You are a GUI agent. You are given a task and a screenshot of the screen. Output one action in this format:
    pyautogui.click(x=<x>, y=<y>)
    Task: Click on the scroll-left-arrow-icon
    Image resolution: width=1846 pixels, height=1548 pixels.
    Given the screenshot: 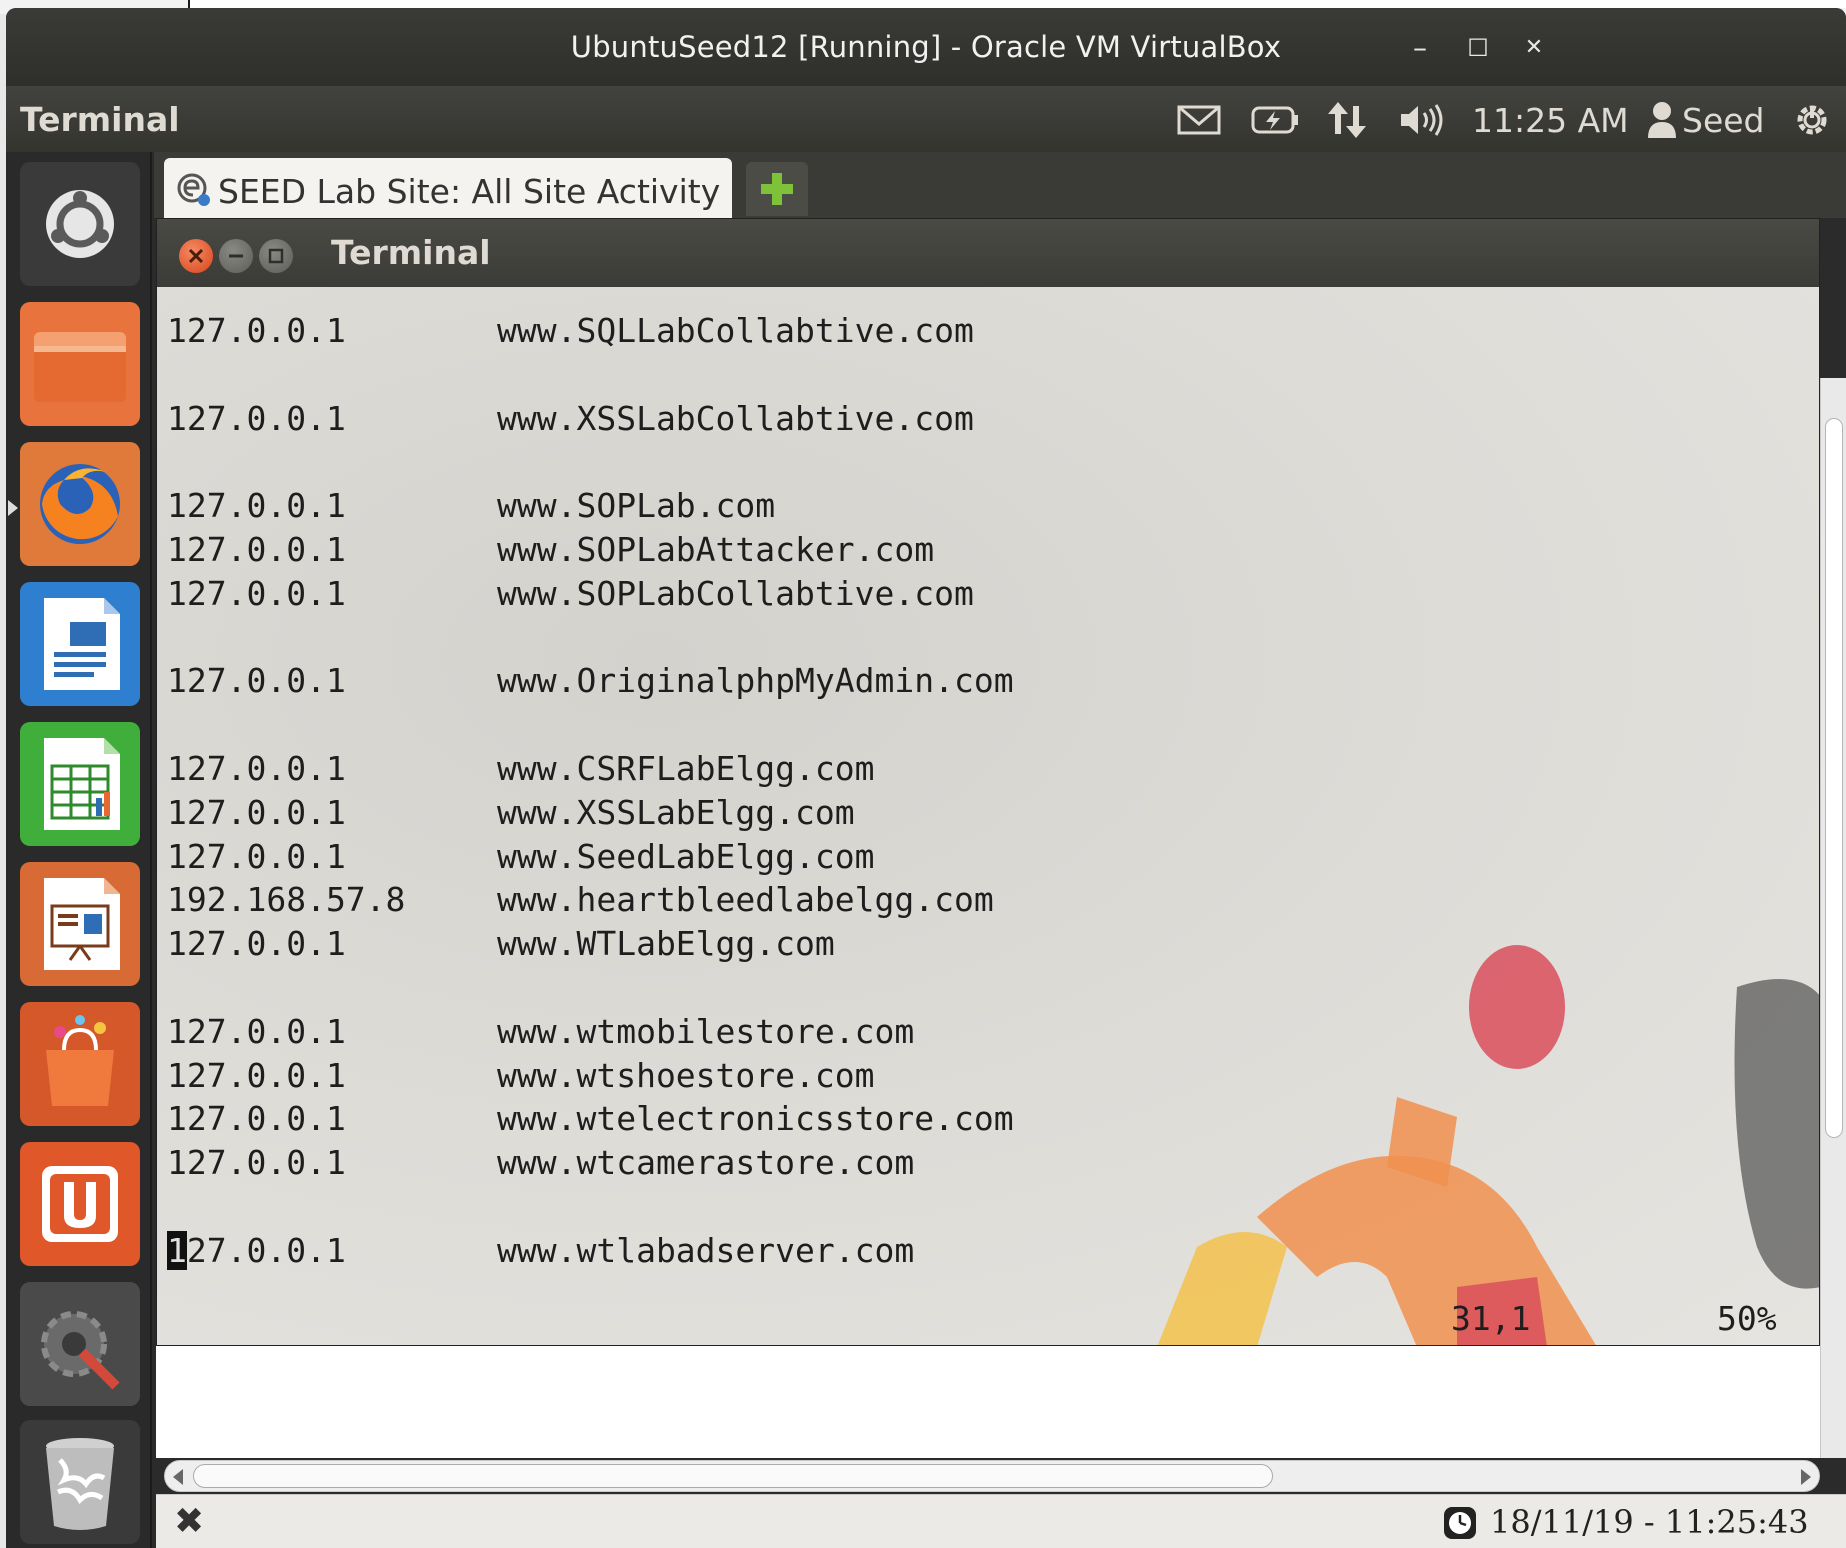 What is the action you would take?
    pyautogui.click(x=178, y=1477)
    